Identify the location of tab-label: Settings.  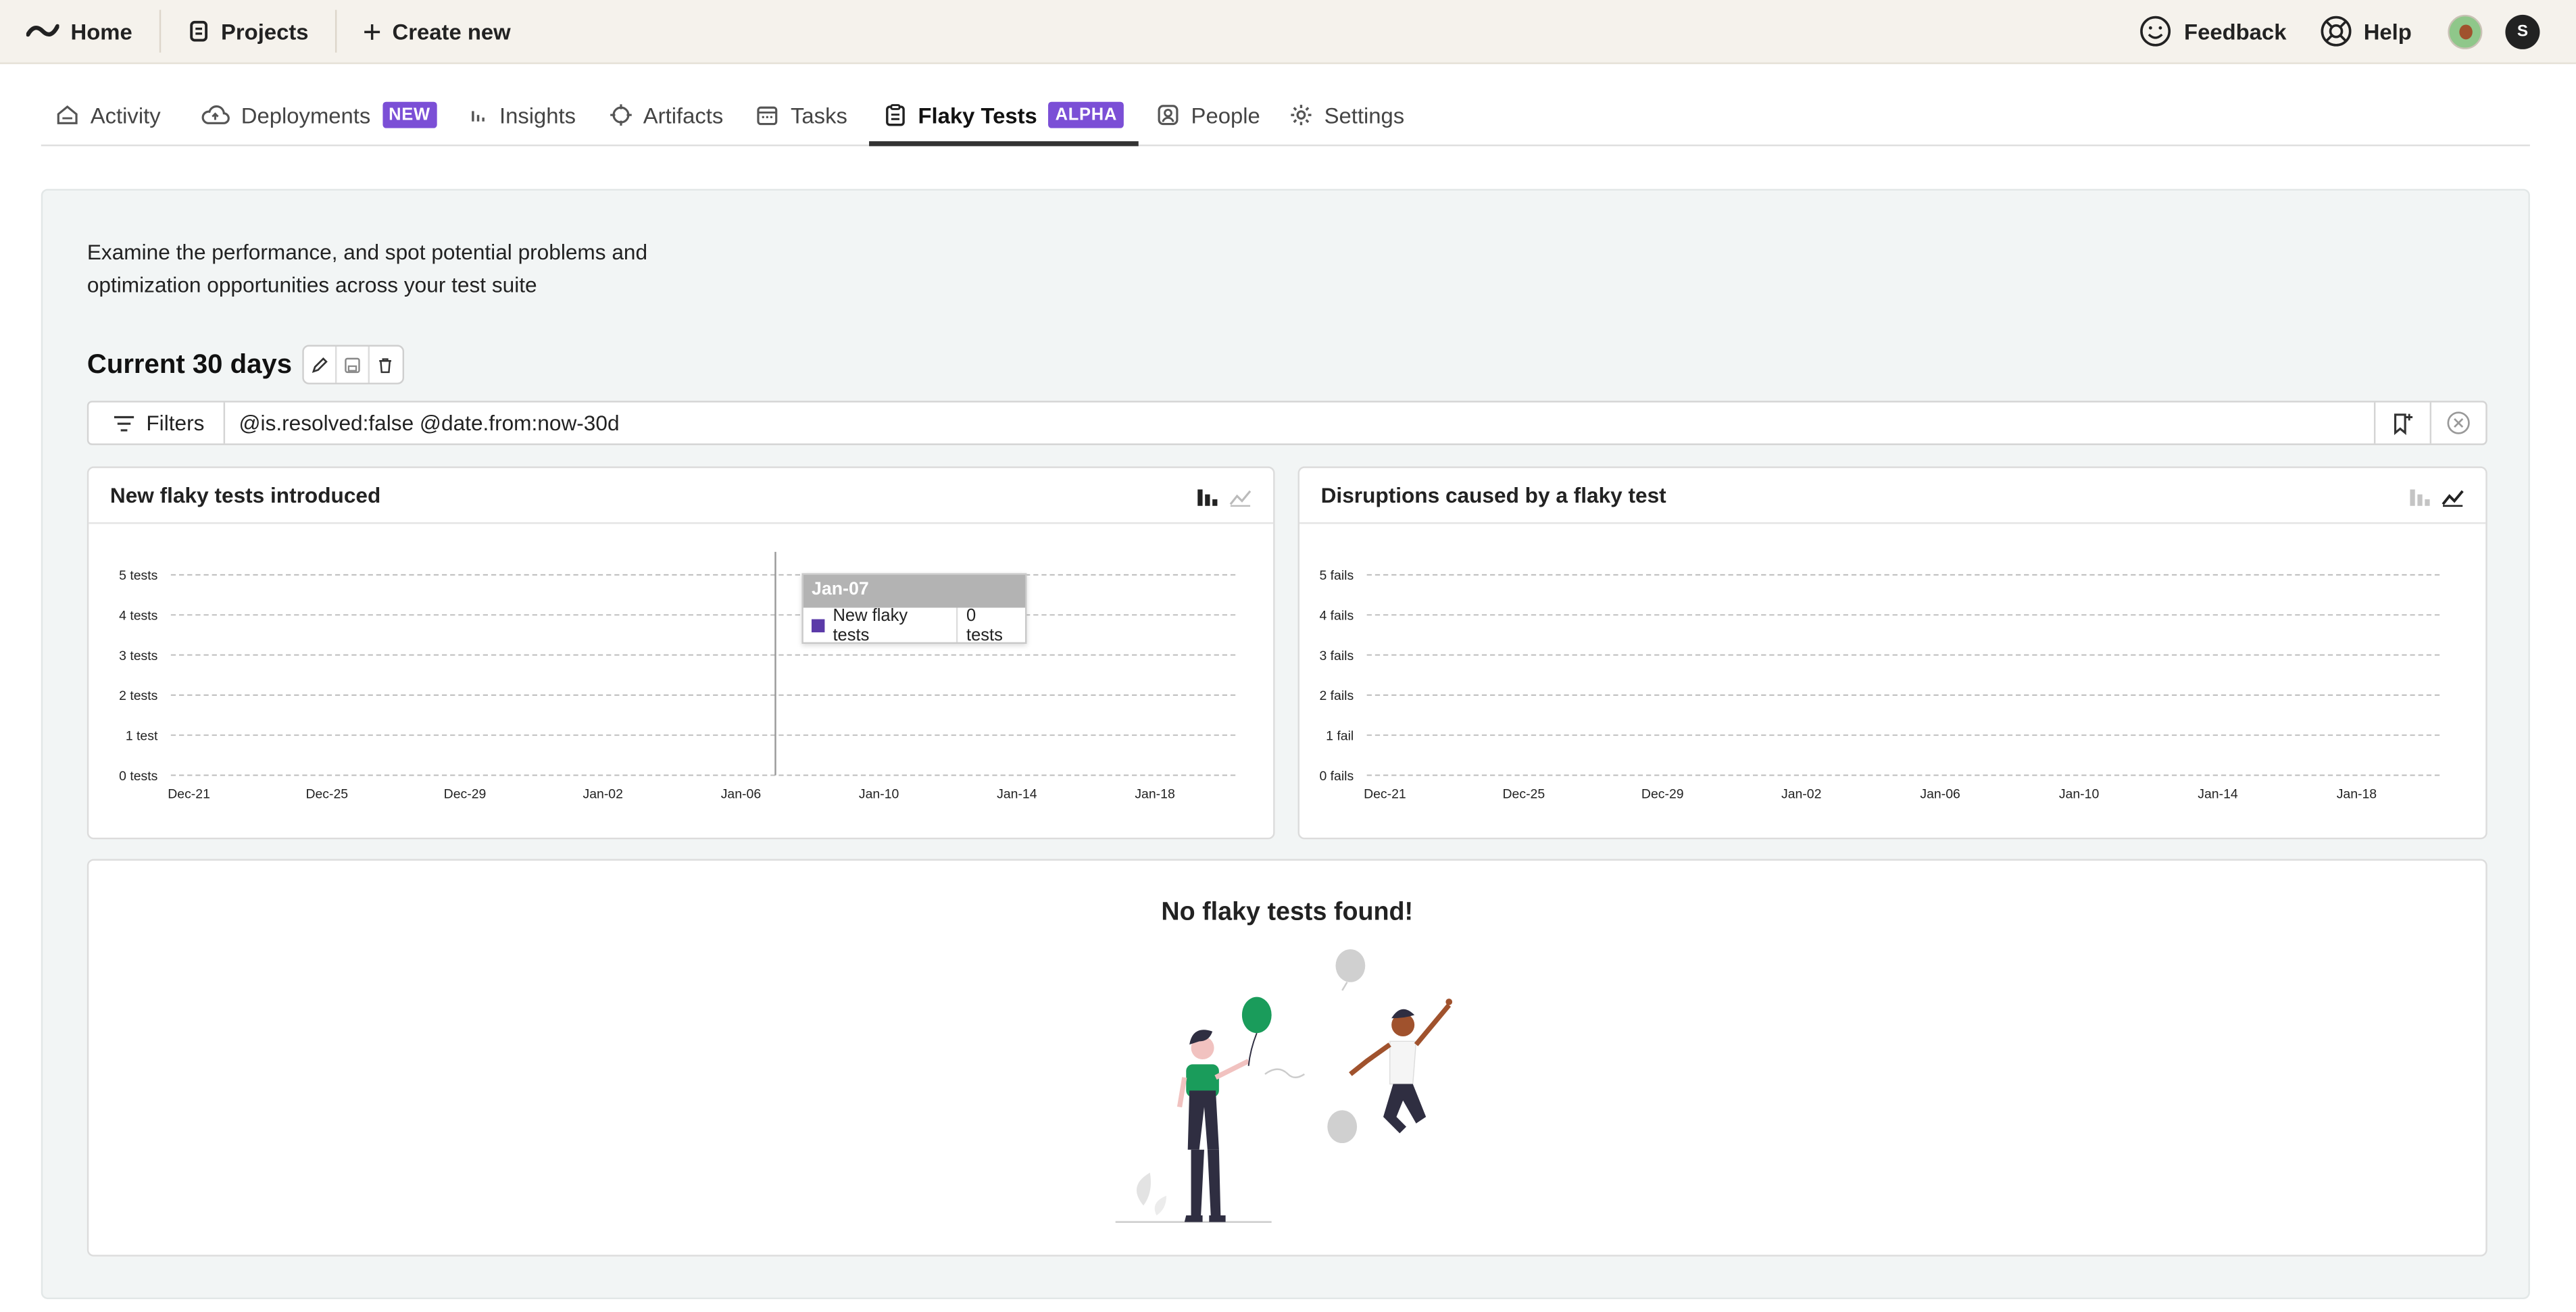
(1365, 115).